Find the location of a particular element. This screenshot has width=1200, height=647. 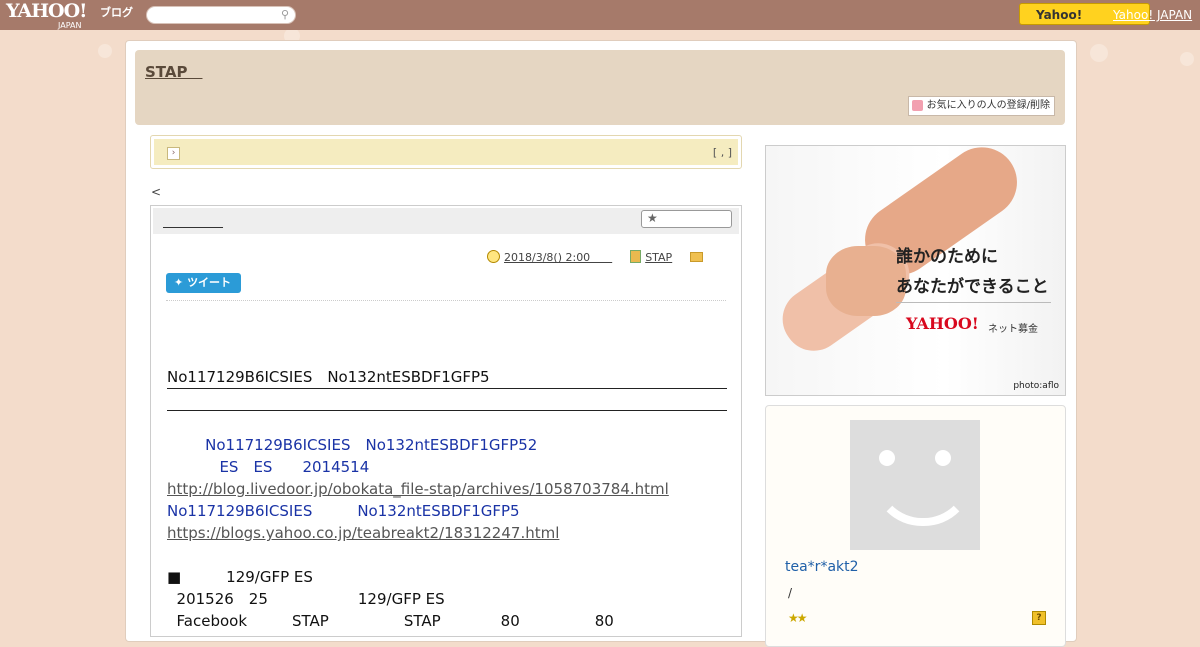

yahoo-logo: YAHOO! JAPAN is located at coordinates (46, 16).